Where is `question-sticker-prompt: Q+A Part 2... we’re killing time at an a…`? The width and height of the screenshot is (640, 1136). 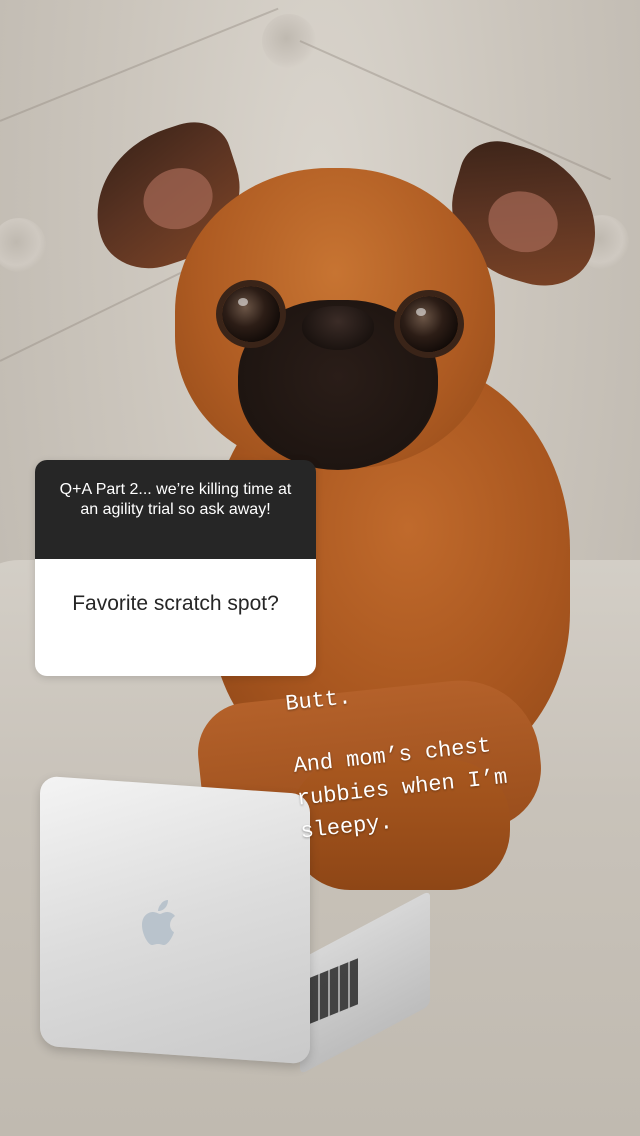 question-sticker-prompt: Q+A Part 2... we’re killing time at an a… is located at coordinates (175, 509).